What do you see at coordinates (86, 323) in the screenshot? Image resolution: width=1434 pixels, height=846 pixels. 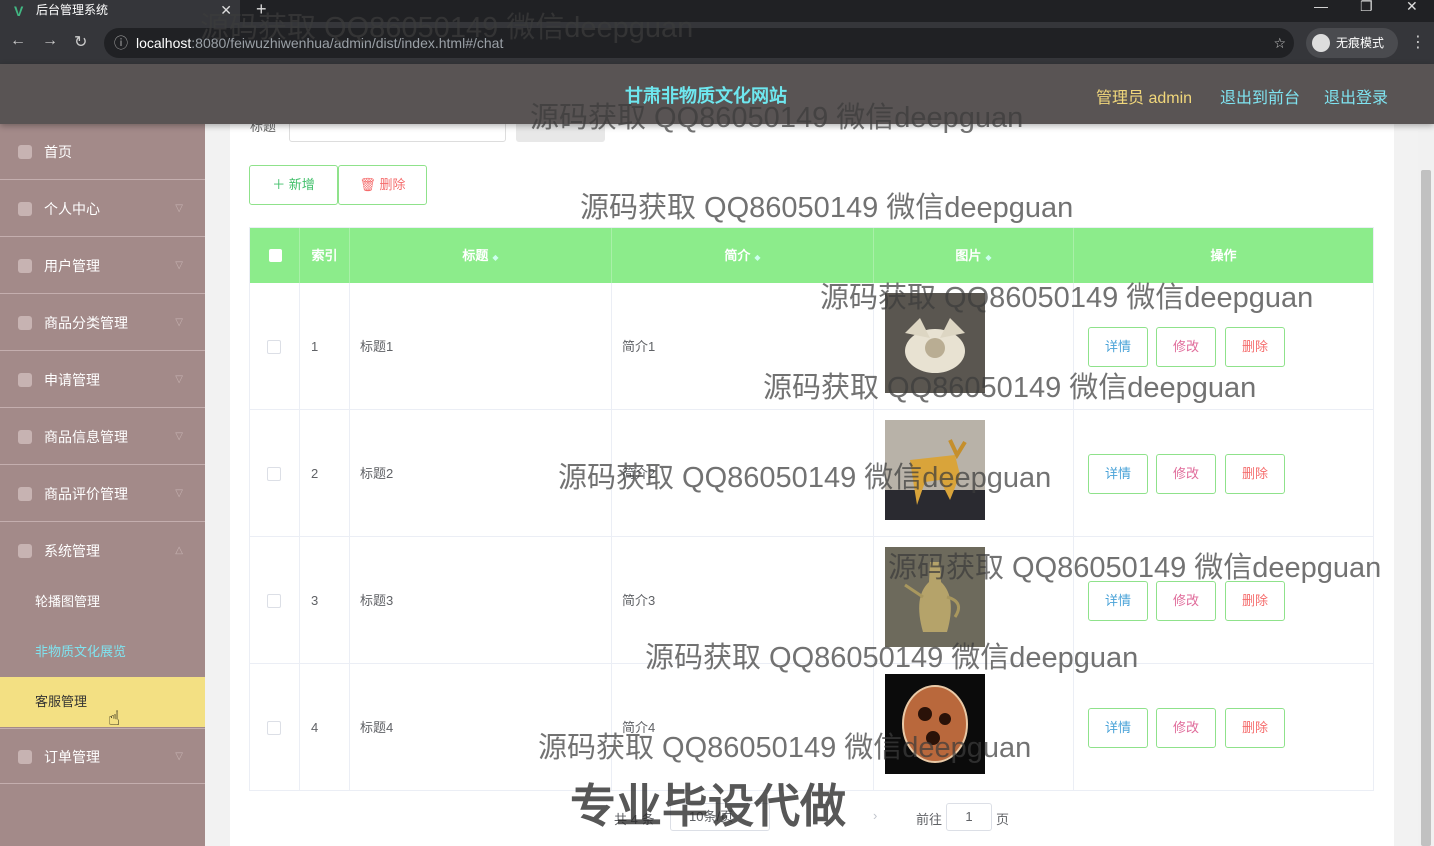 I see `sidebar-item-label: 商品分类管理` at bounding box center [86, 323].